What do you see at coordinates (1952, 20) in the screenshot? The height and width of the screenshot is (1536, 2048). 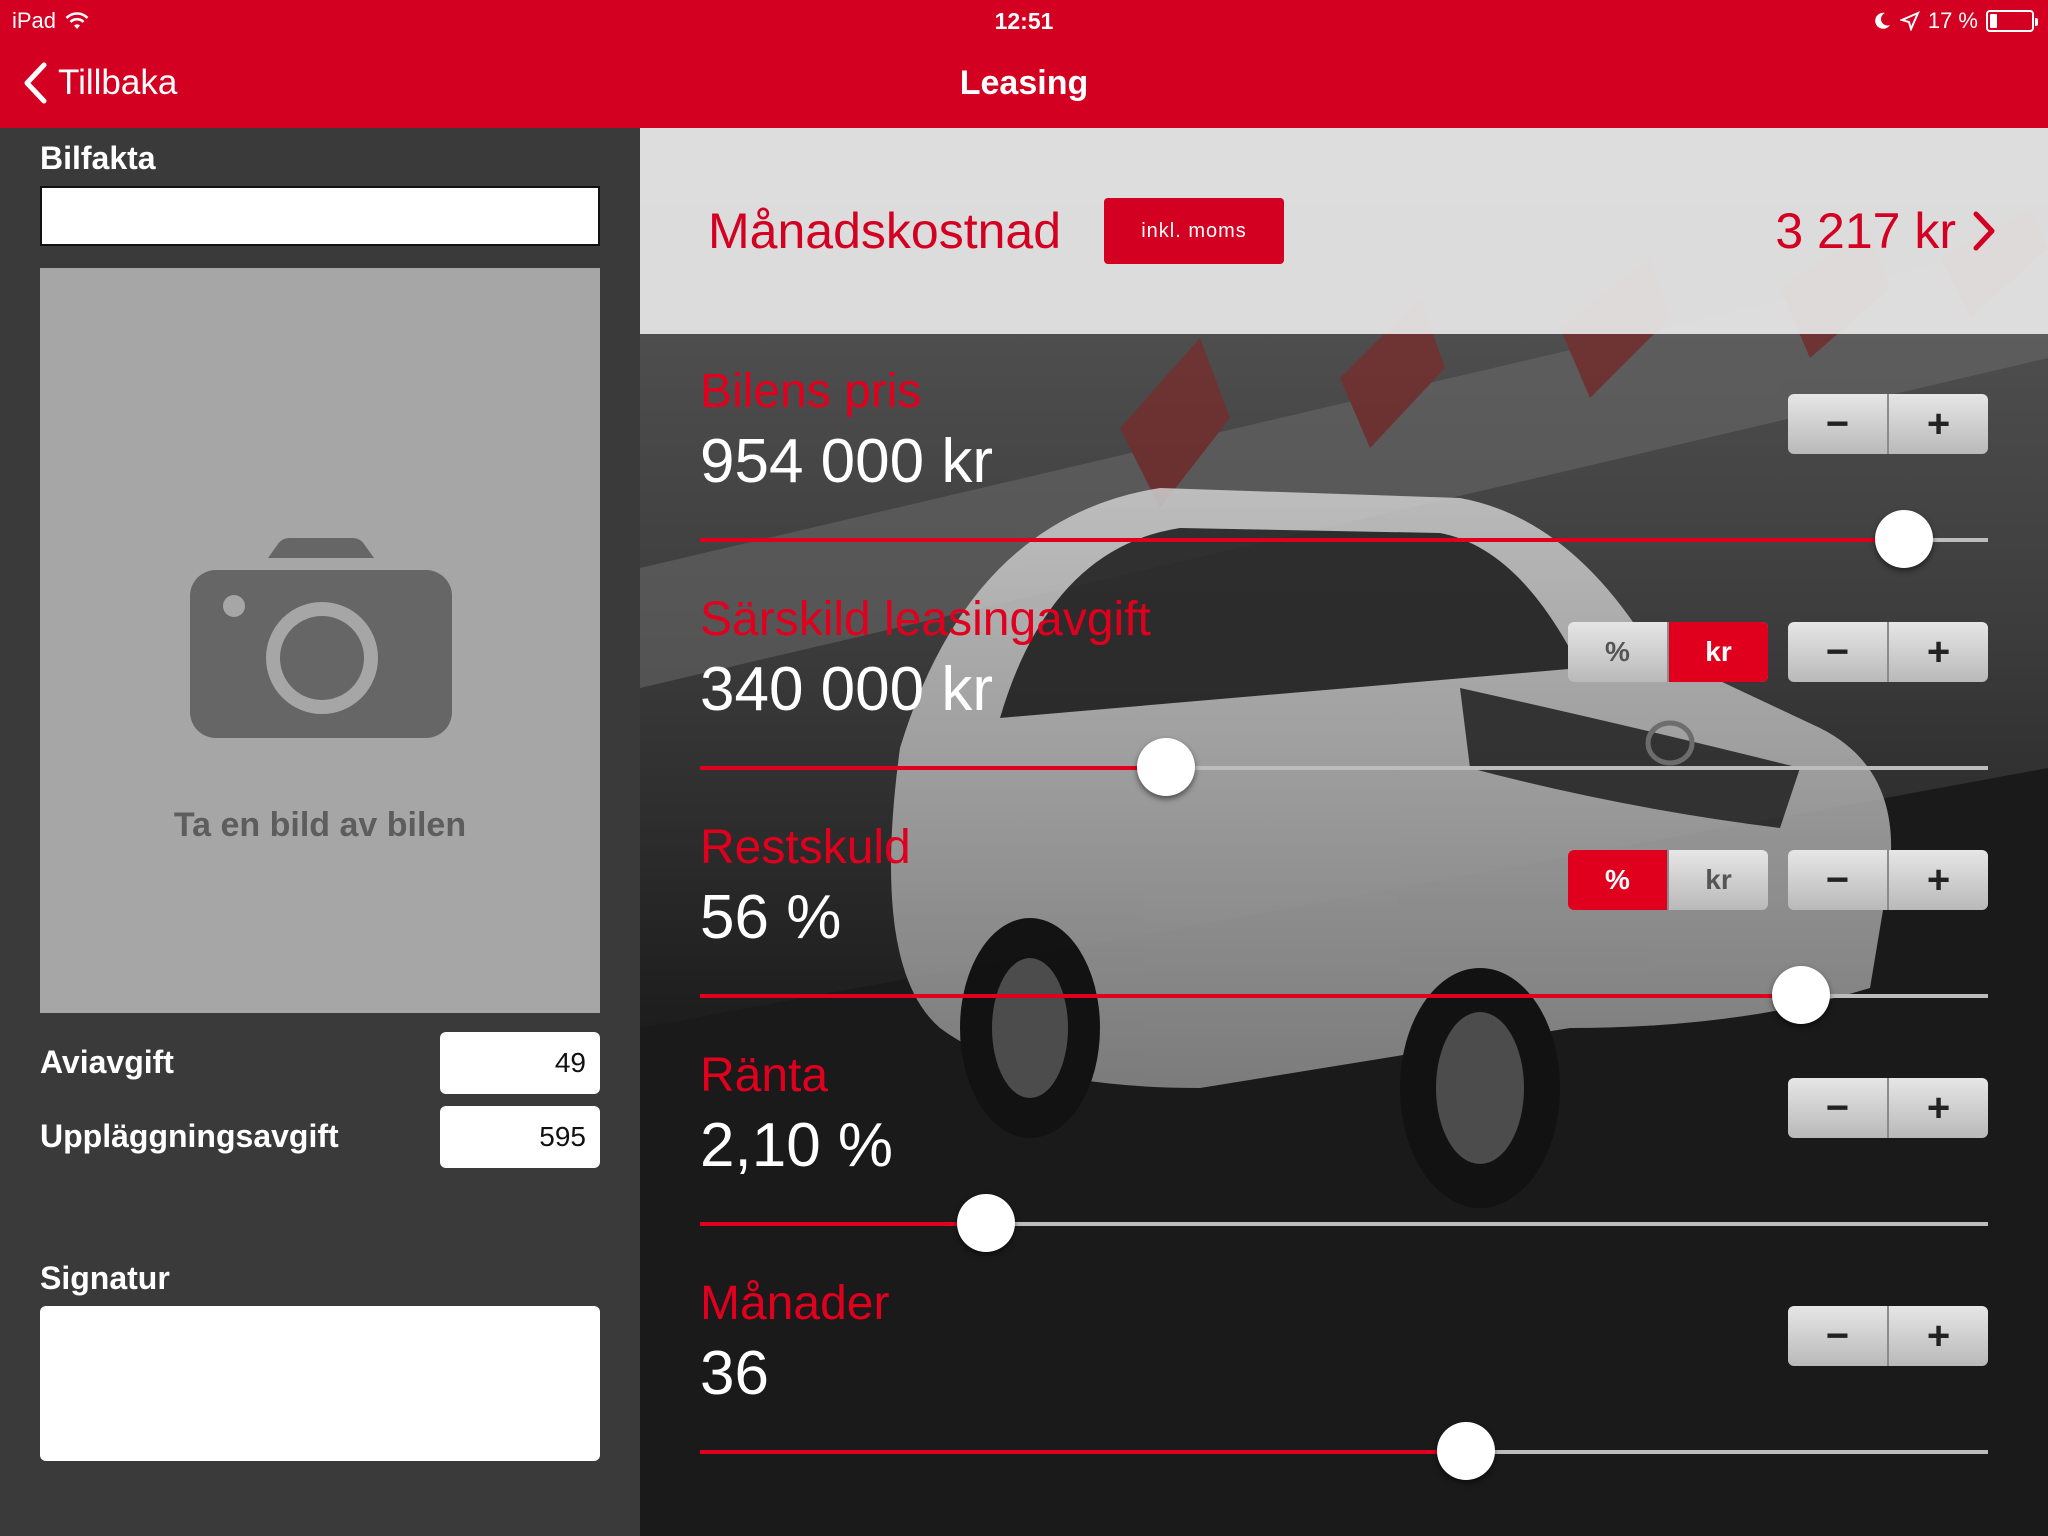 I see `battery-label: 17 %` at bounding box center [1952, 20].